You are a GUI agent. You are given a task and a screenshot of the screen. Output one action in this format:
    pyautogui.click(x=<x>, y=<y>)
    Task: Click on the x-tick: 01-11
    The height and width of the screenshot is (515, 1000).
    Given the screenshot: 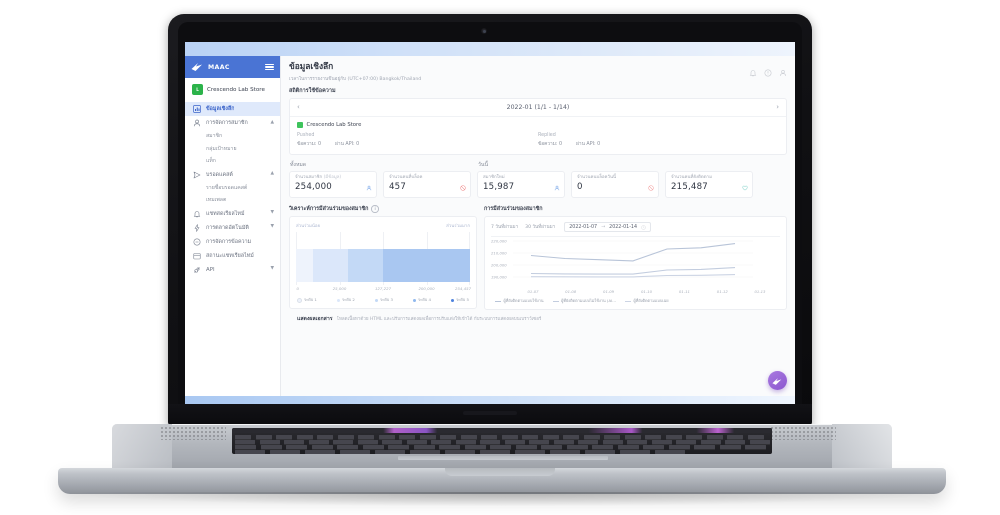 What is the action you would take?
    pyautogui.click(x=684, y=291)
    